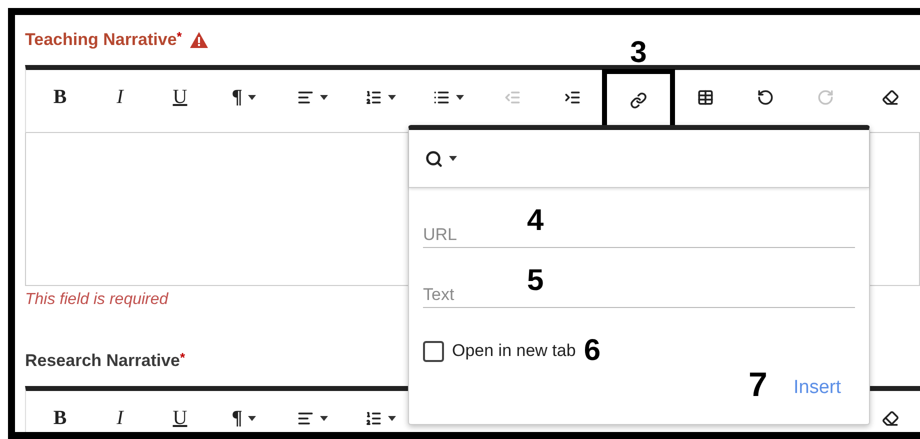 The height and width of the screenshot is (439, 920). Describe the element at coordinates (103, 40) in the screenshot. I see `field-label: Teaching Narrative*` at that location.